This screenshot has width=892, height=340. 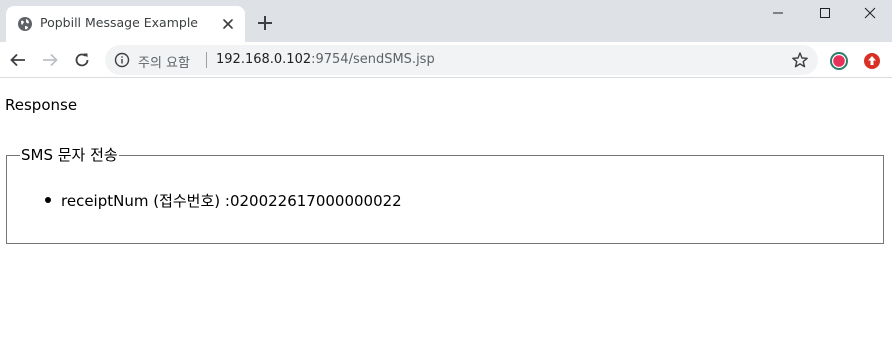 What do you see at coordinates (48, 200) in the screenshot?
I see `bullet-icon` at bounding box center [48, 200].